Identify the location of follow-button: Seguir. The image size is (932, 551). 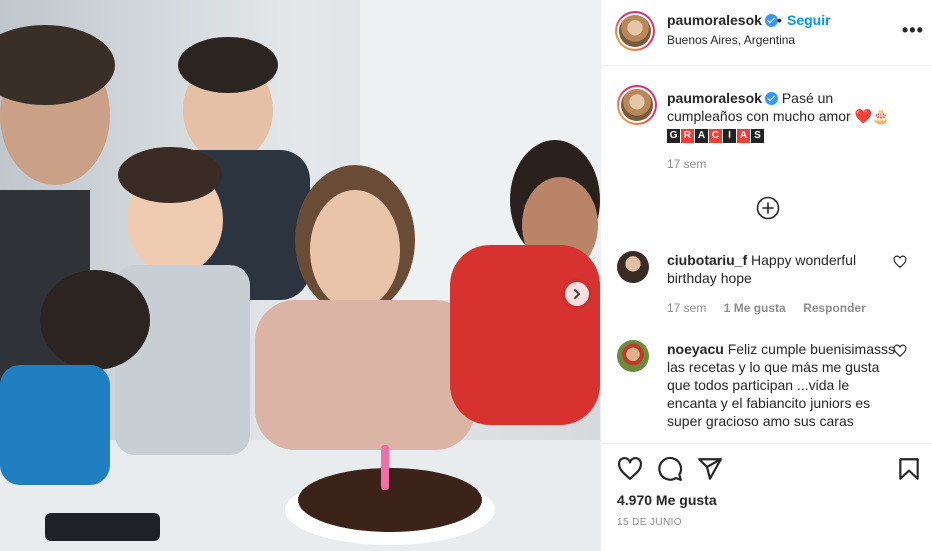
(809, 20).